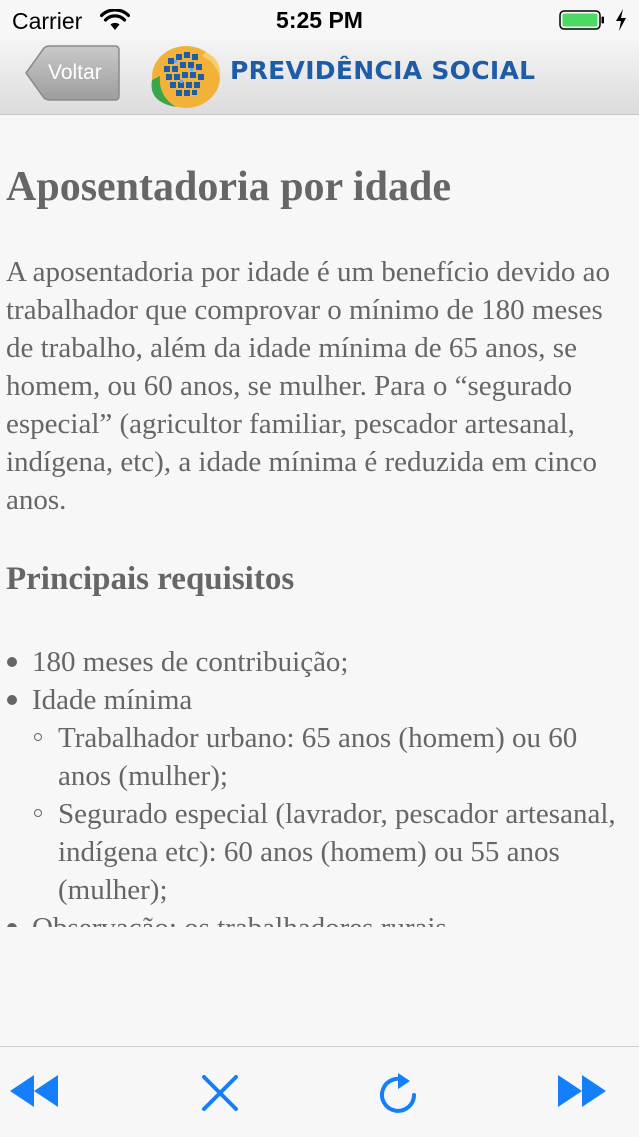 This screenshot has width=639, height=1137. I want to click on requirement-text: 180 meses de contribuição;, so click(190, 662).